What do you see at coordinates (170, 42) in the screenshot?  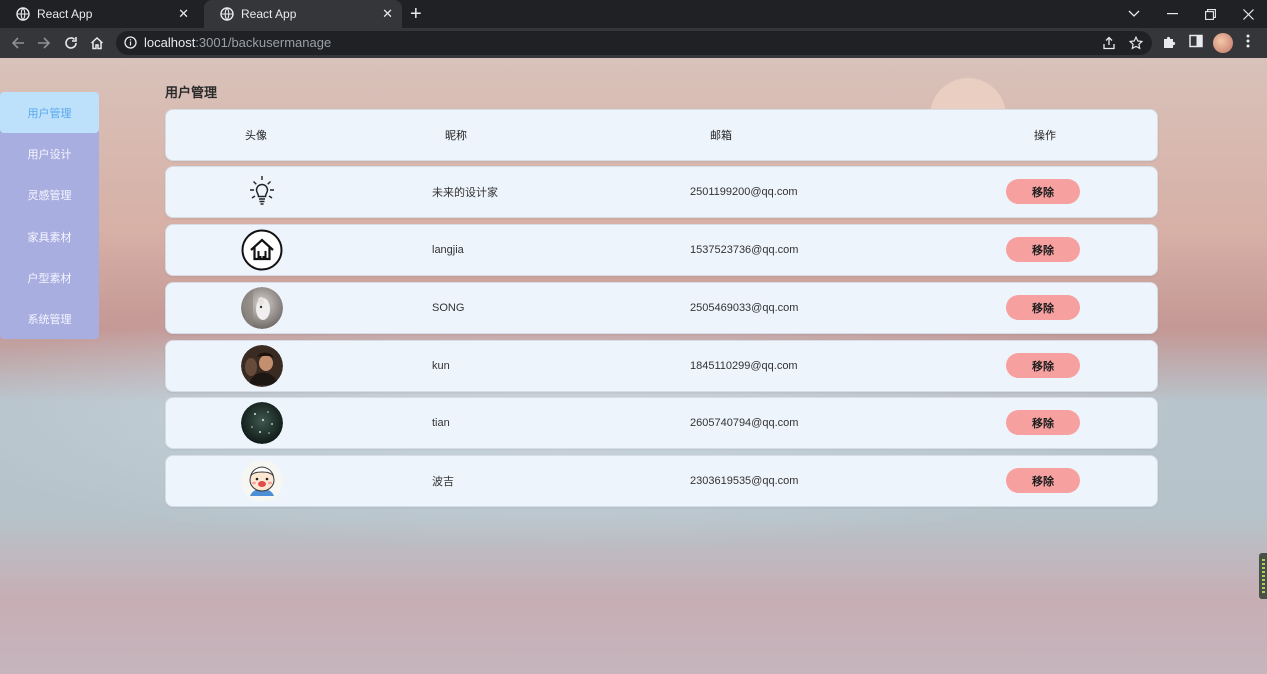 I see `url-host: localhost` at bounding box center [170, 42].